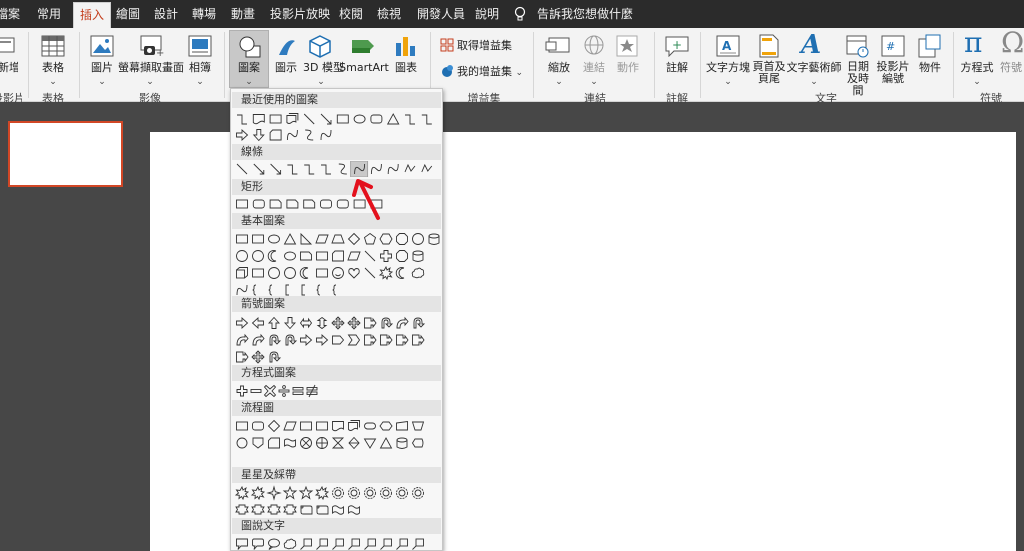 This screenshot has height=551, width=1024. I want to click on equal-shape, so click(298, 391).